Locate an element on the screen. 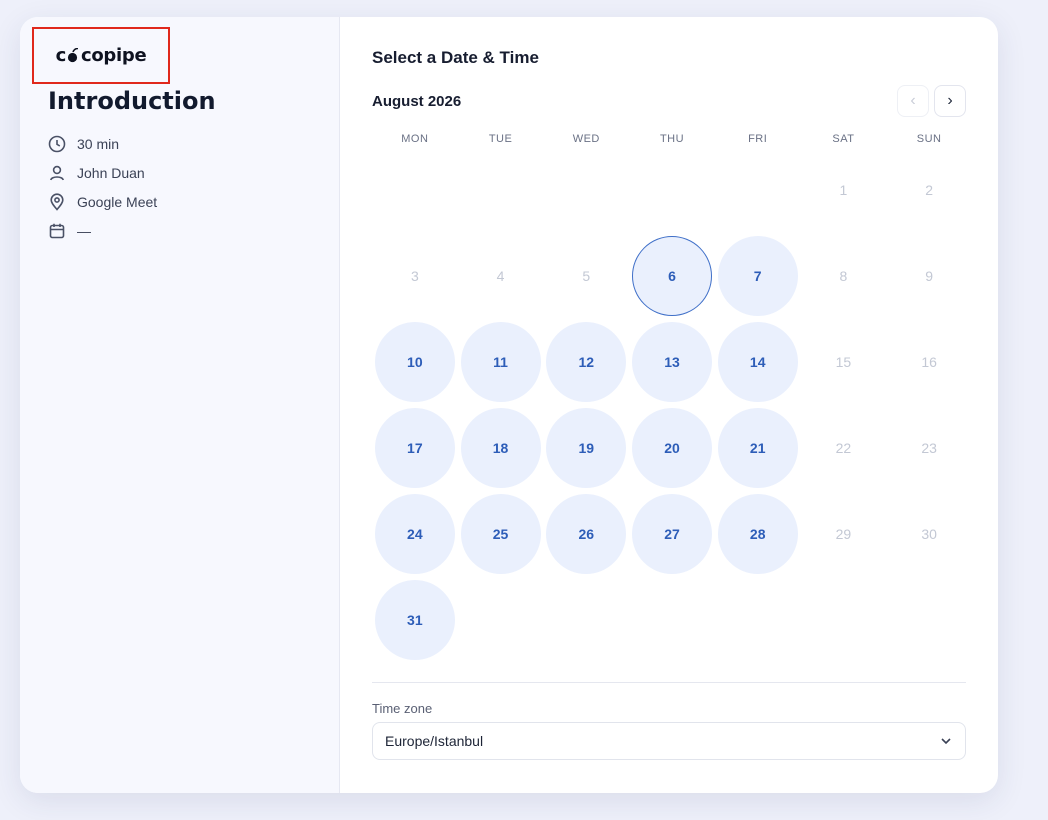  day-number: 27 is located at coordinates (671, 534).